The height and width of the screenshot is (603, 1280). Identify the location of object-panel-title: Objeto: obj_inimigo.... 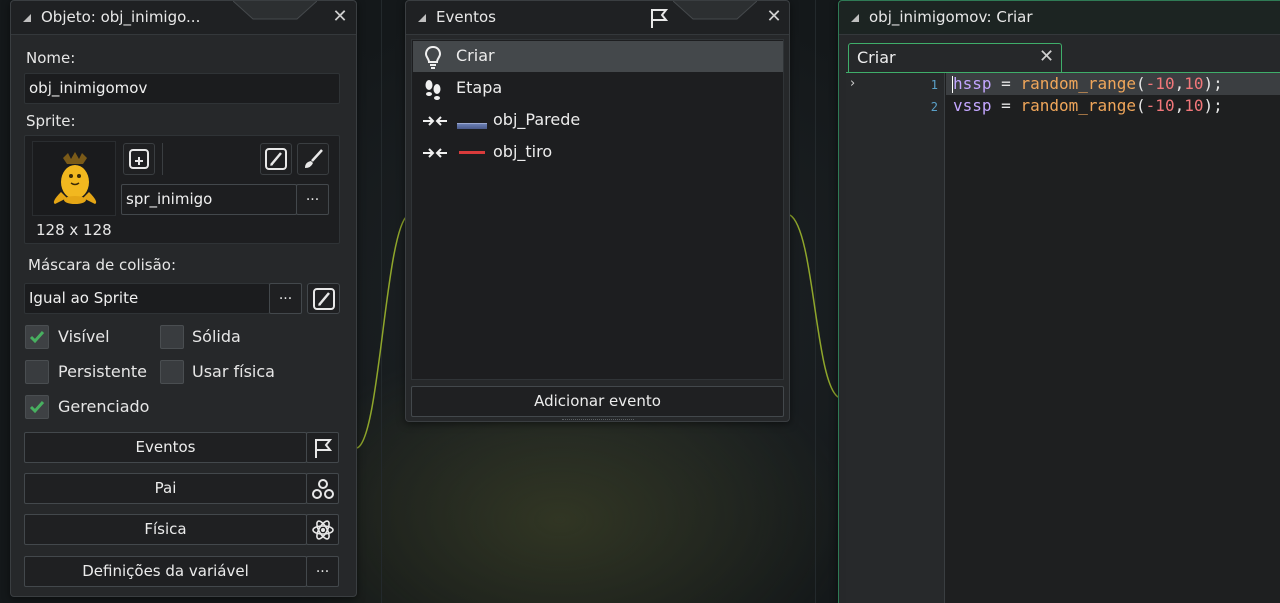
(121, 17).